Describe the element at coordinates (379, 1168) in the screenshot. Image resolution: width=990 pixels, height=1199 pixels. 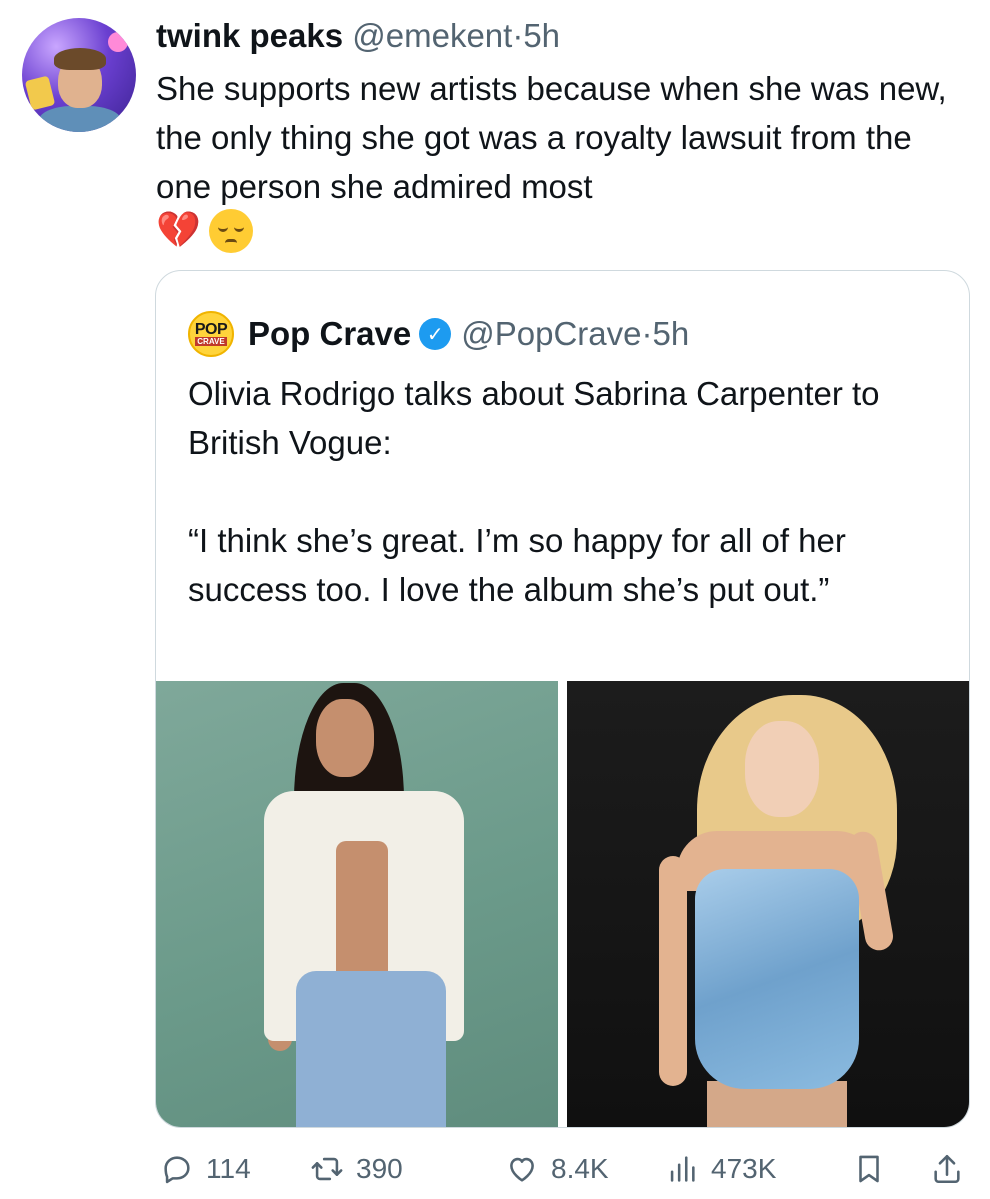
I see `retweet-count: 390` at that location.